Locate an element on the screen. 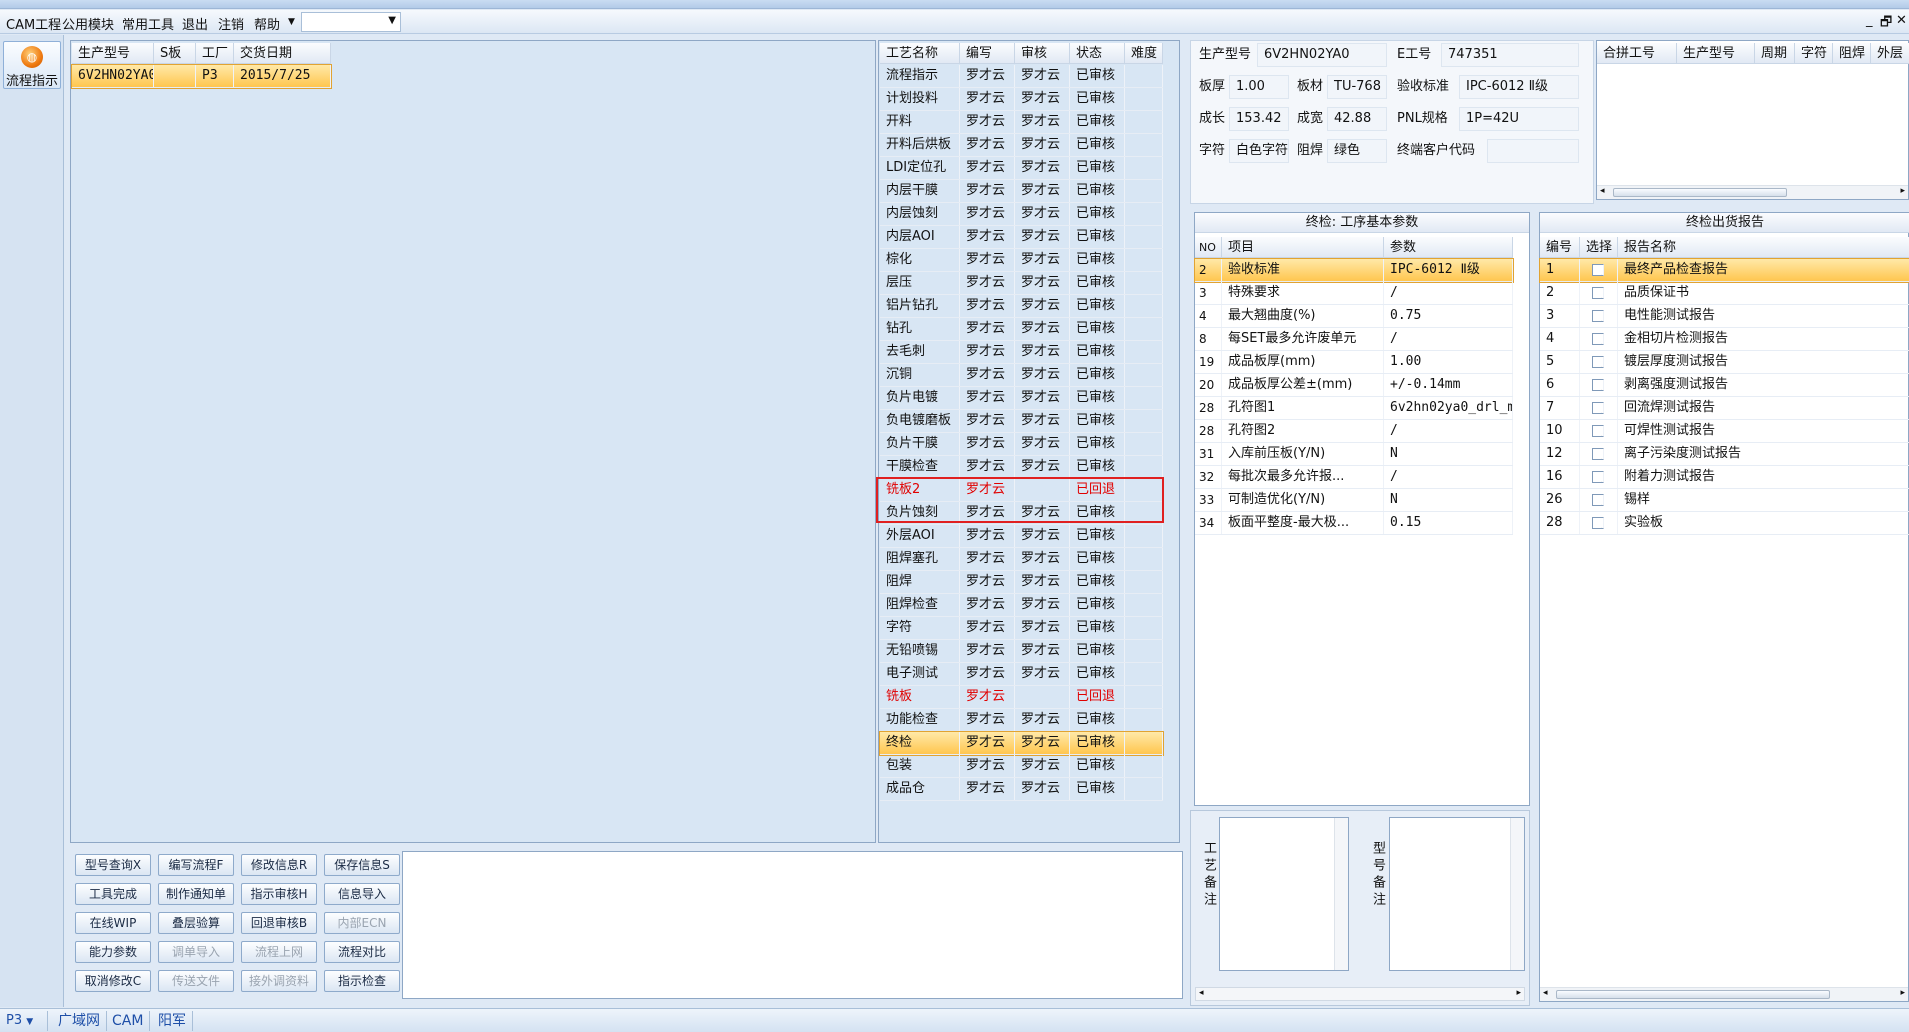 The image size is (1909, 1032). process-row: 干膜检查 罗才云 罗才云 已审核 is located at coordinates (1021, 467).